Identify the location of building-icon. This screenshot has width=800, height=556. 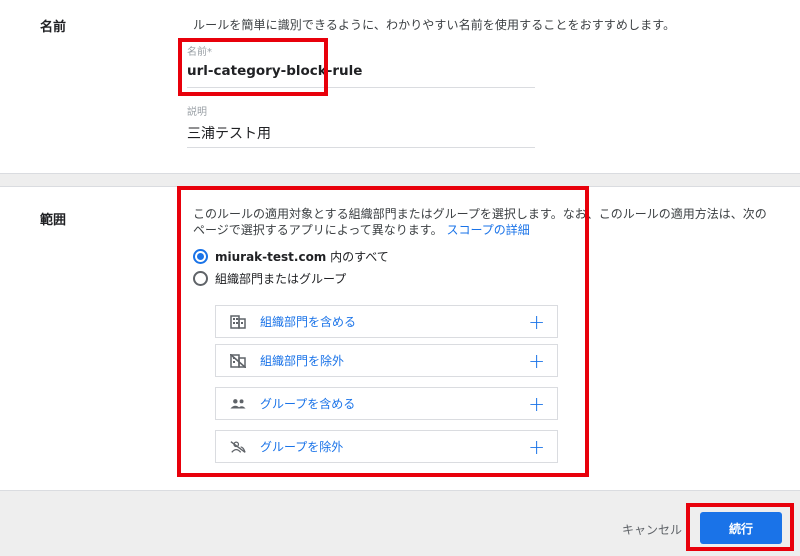
(238, 322).